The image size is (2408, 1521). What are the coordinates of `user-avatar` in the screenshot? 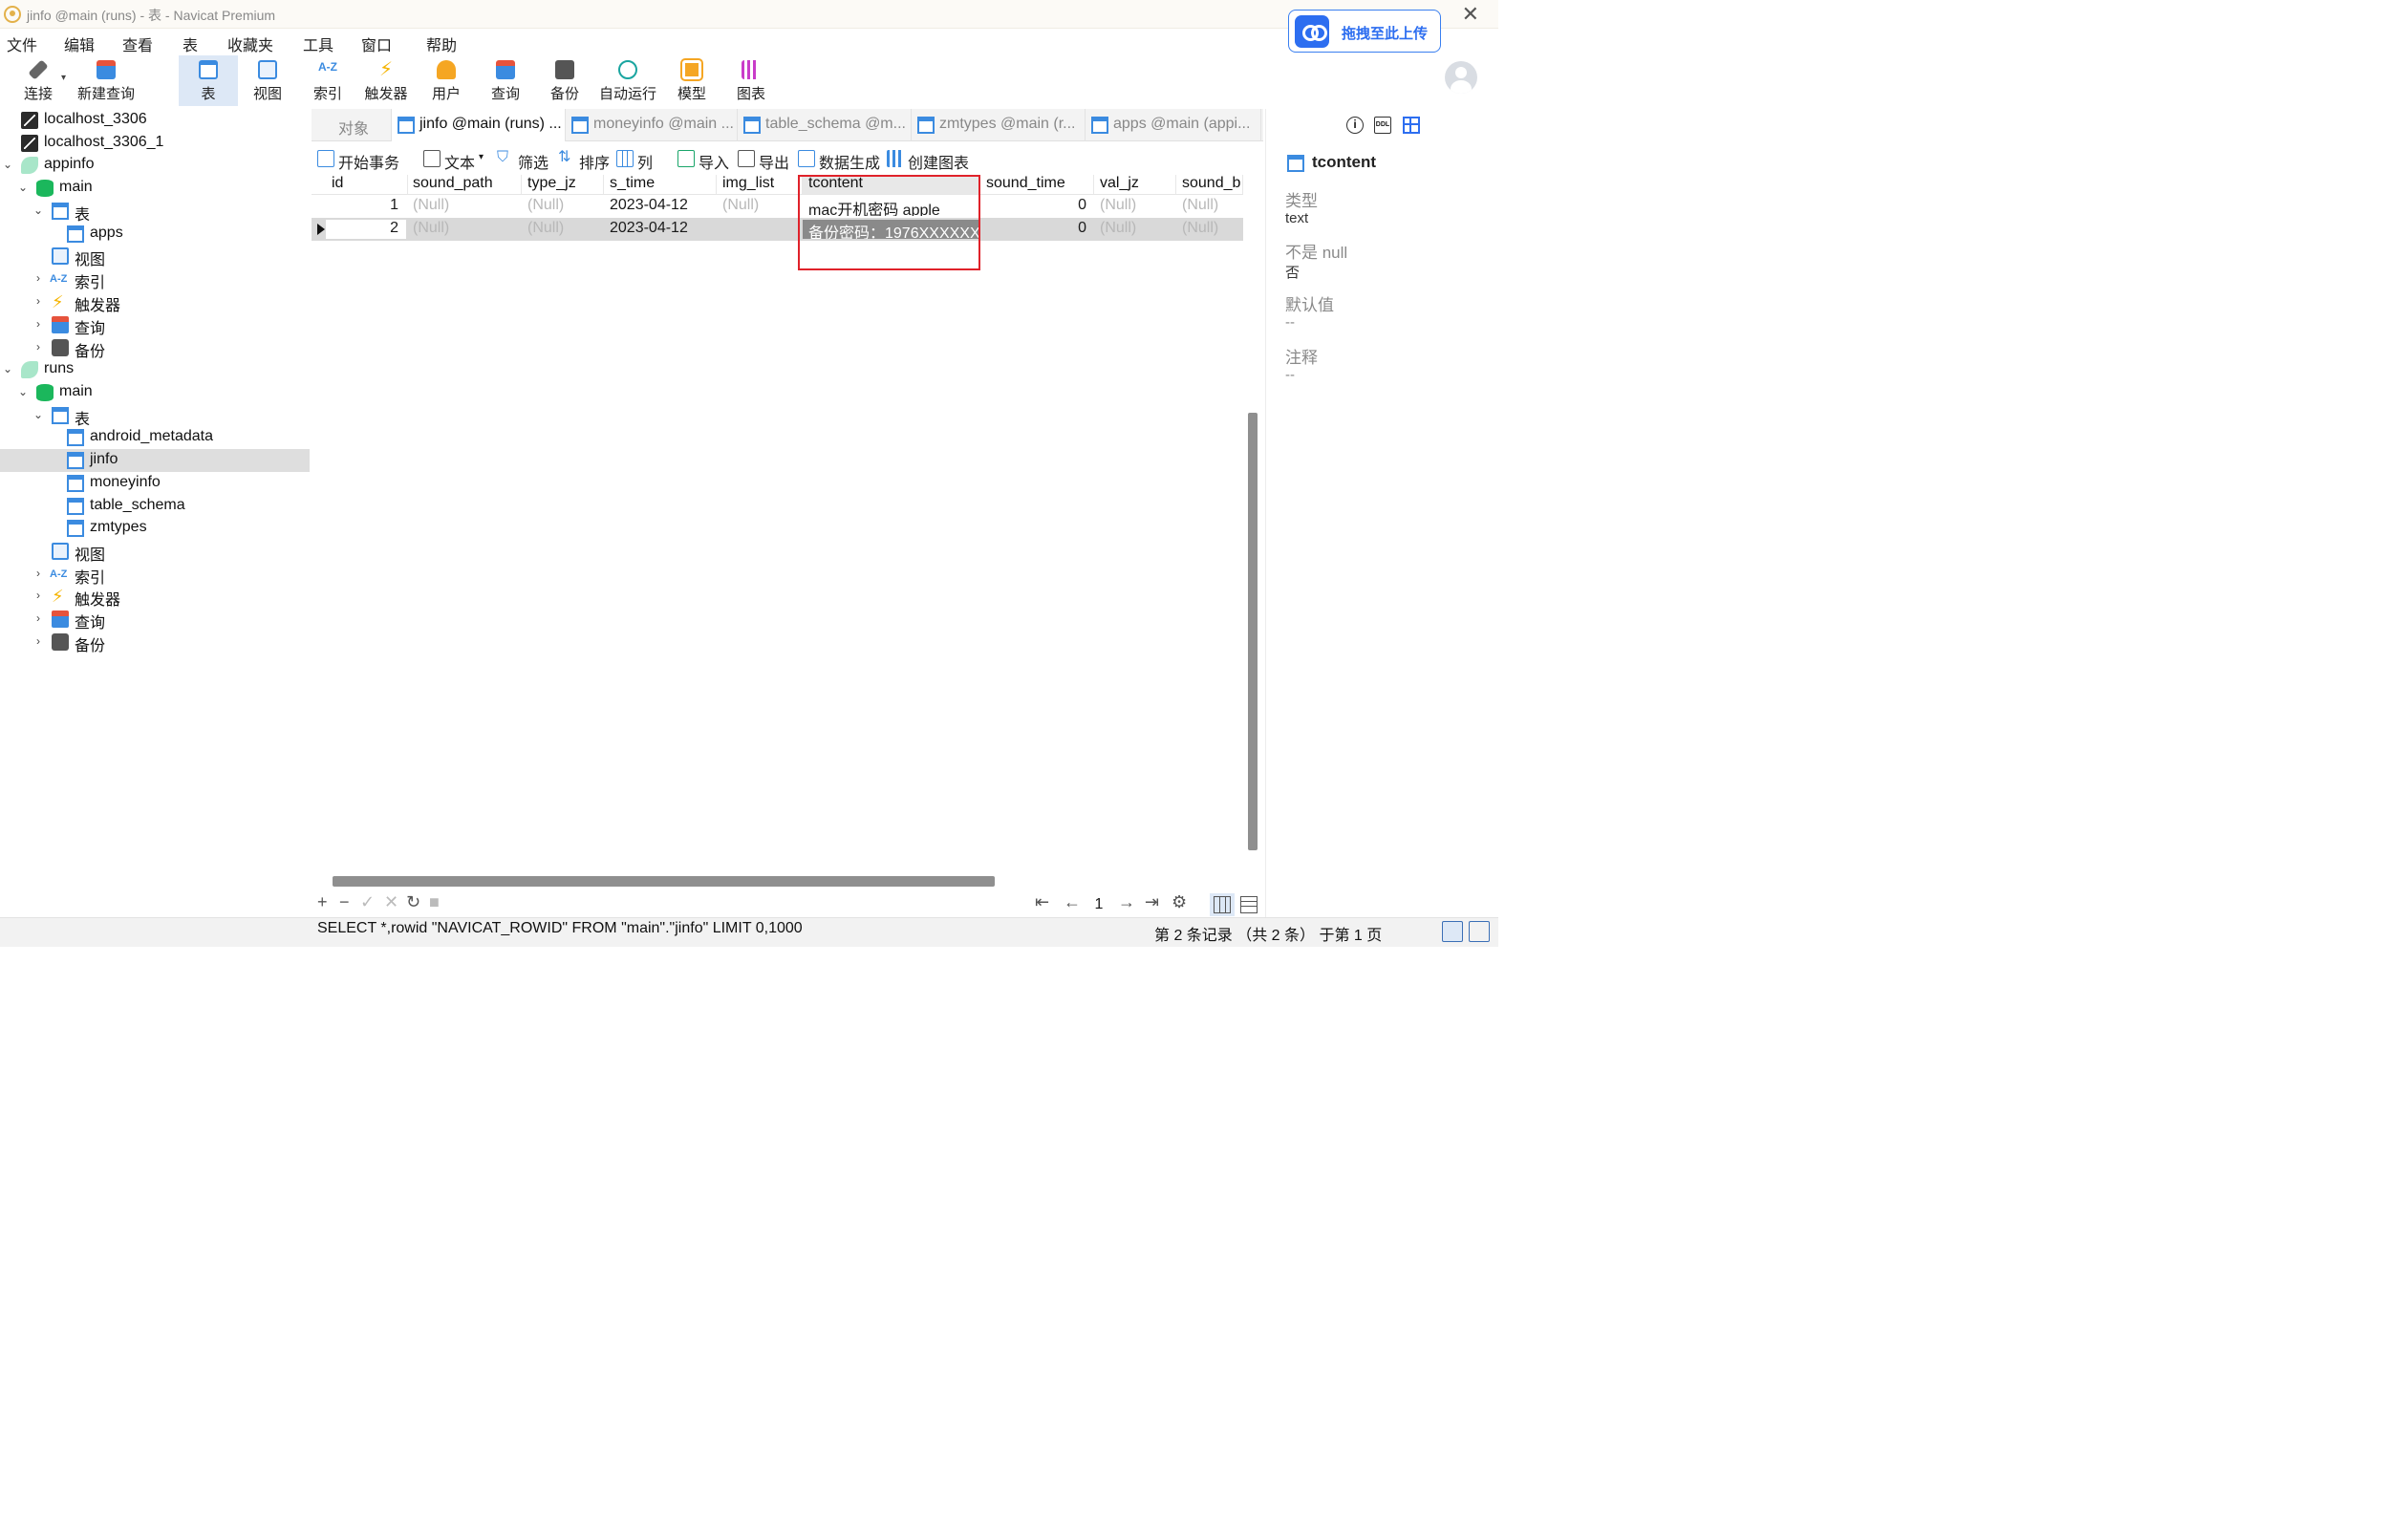 It's located at (1461, 78).